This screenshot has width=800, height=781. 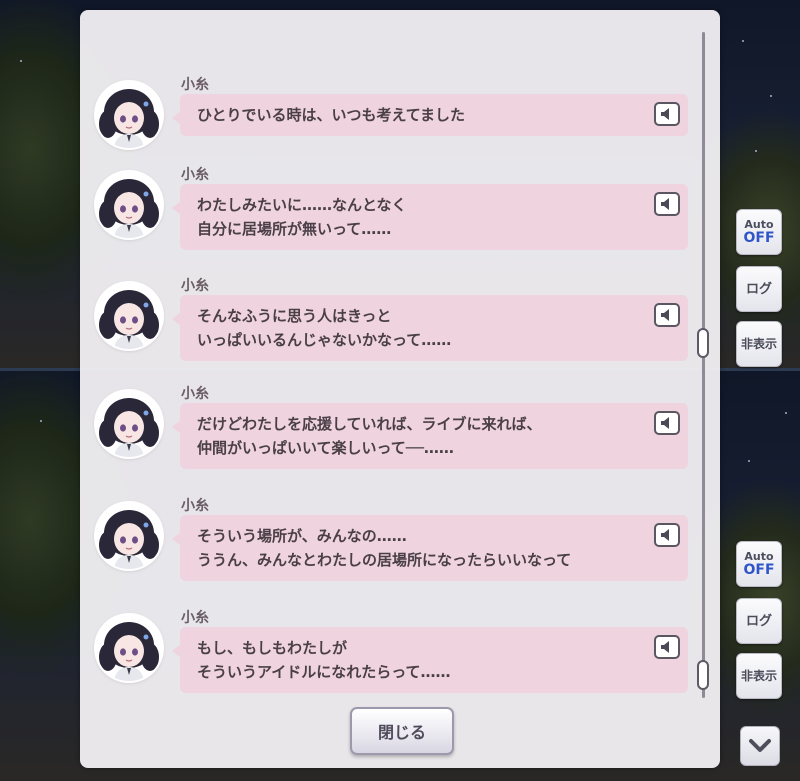 I want to click on log-label-lower: ログ, so click(x=758, y=621).